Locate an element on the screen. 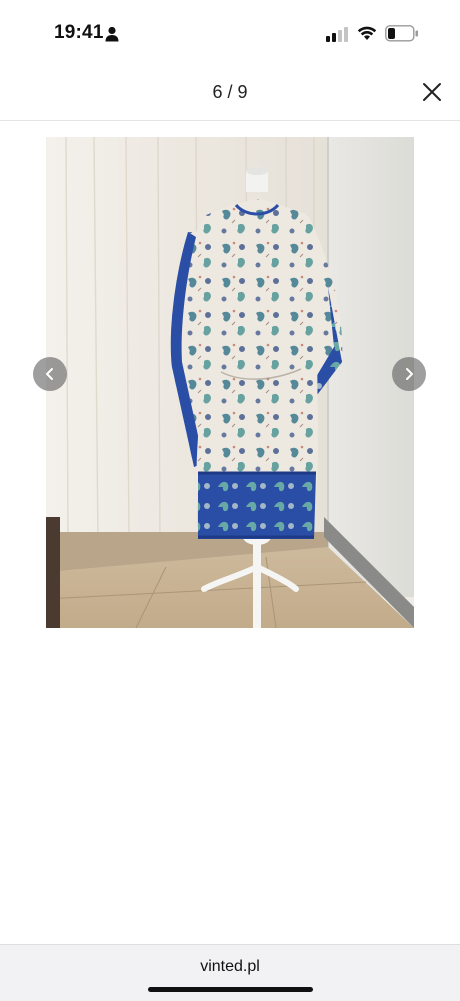 The width and height of the screenshot is (460, 1001). next-image-button is located at coordinates (409, 374).